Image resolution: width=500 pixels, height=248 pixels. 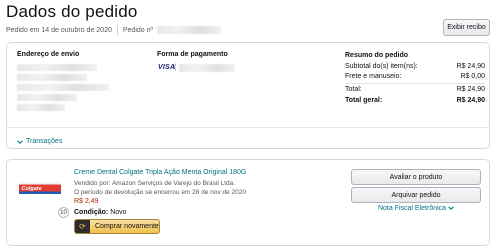 I want to click on summary-label: Total geral:, so click(x=364, y=100).